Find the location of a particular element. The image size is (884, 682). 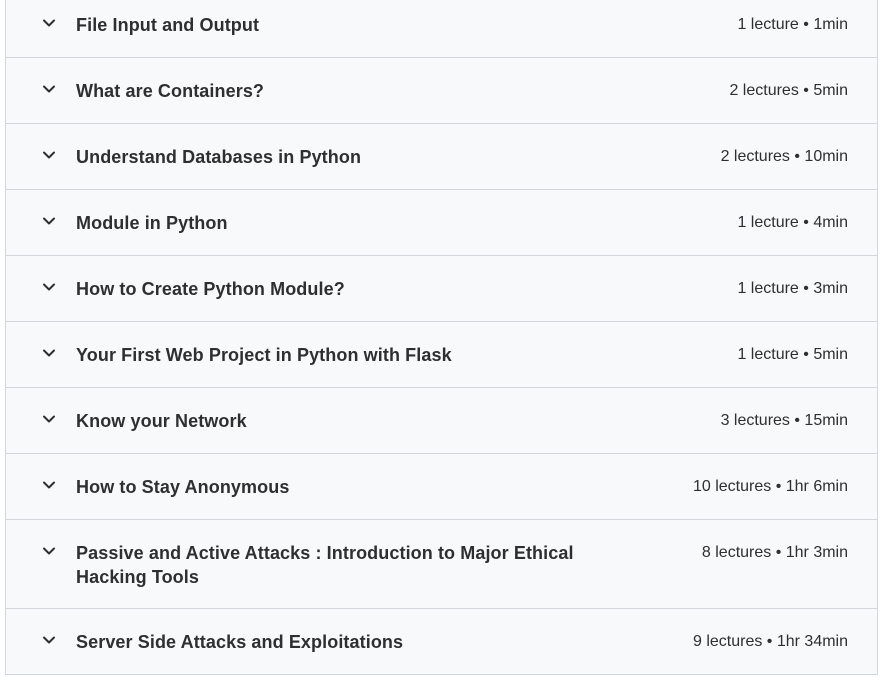

section-title: File Input and Output is located at coordinates (168, 25).